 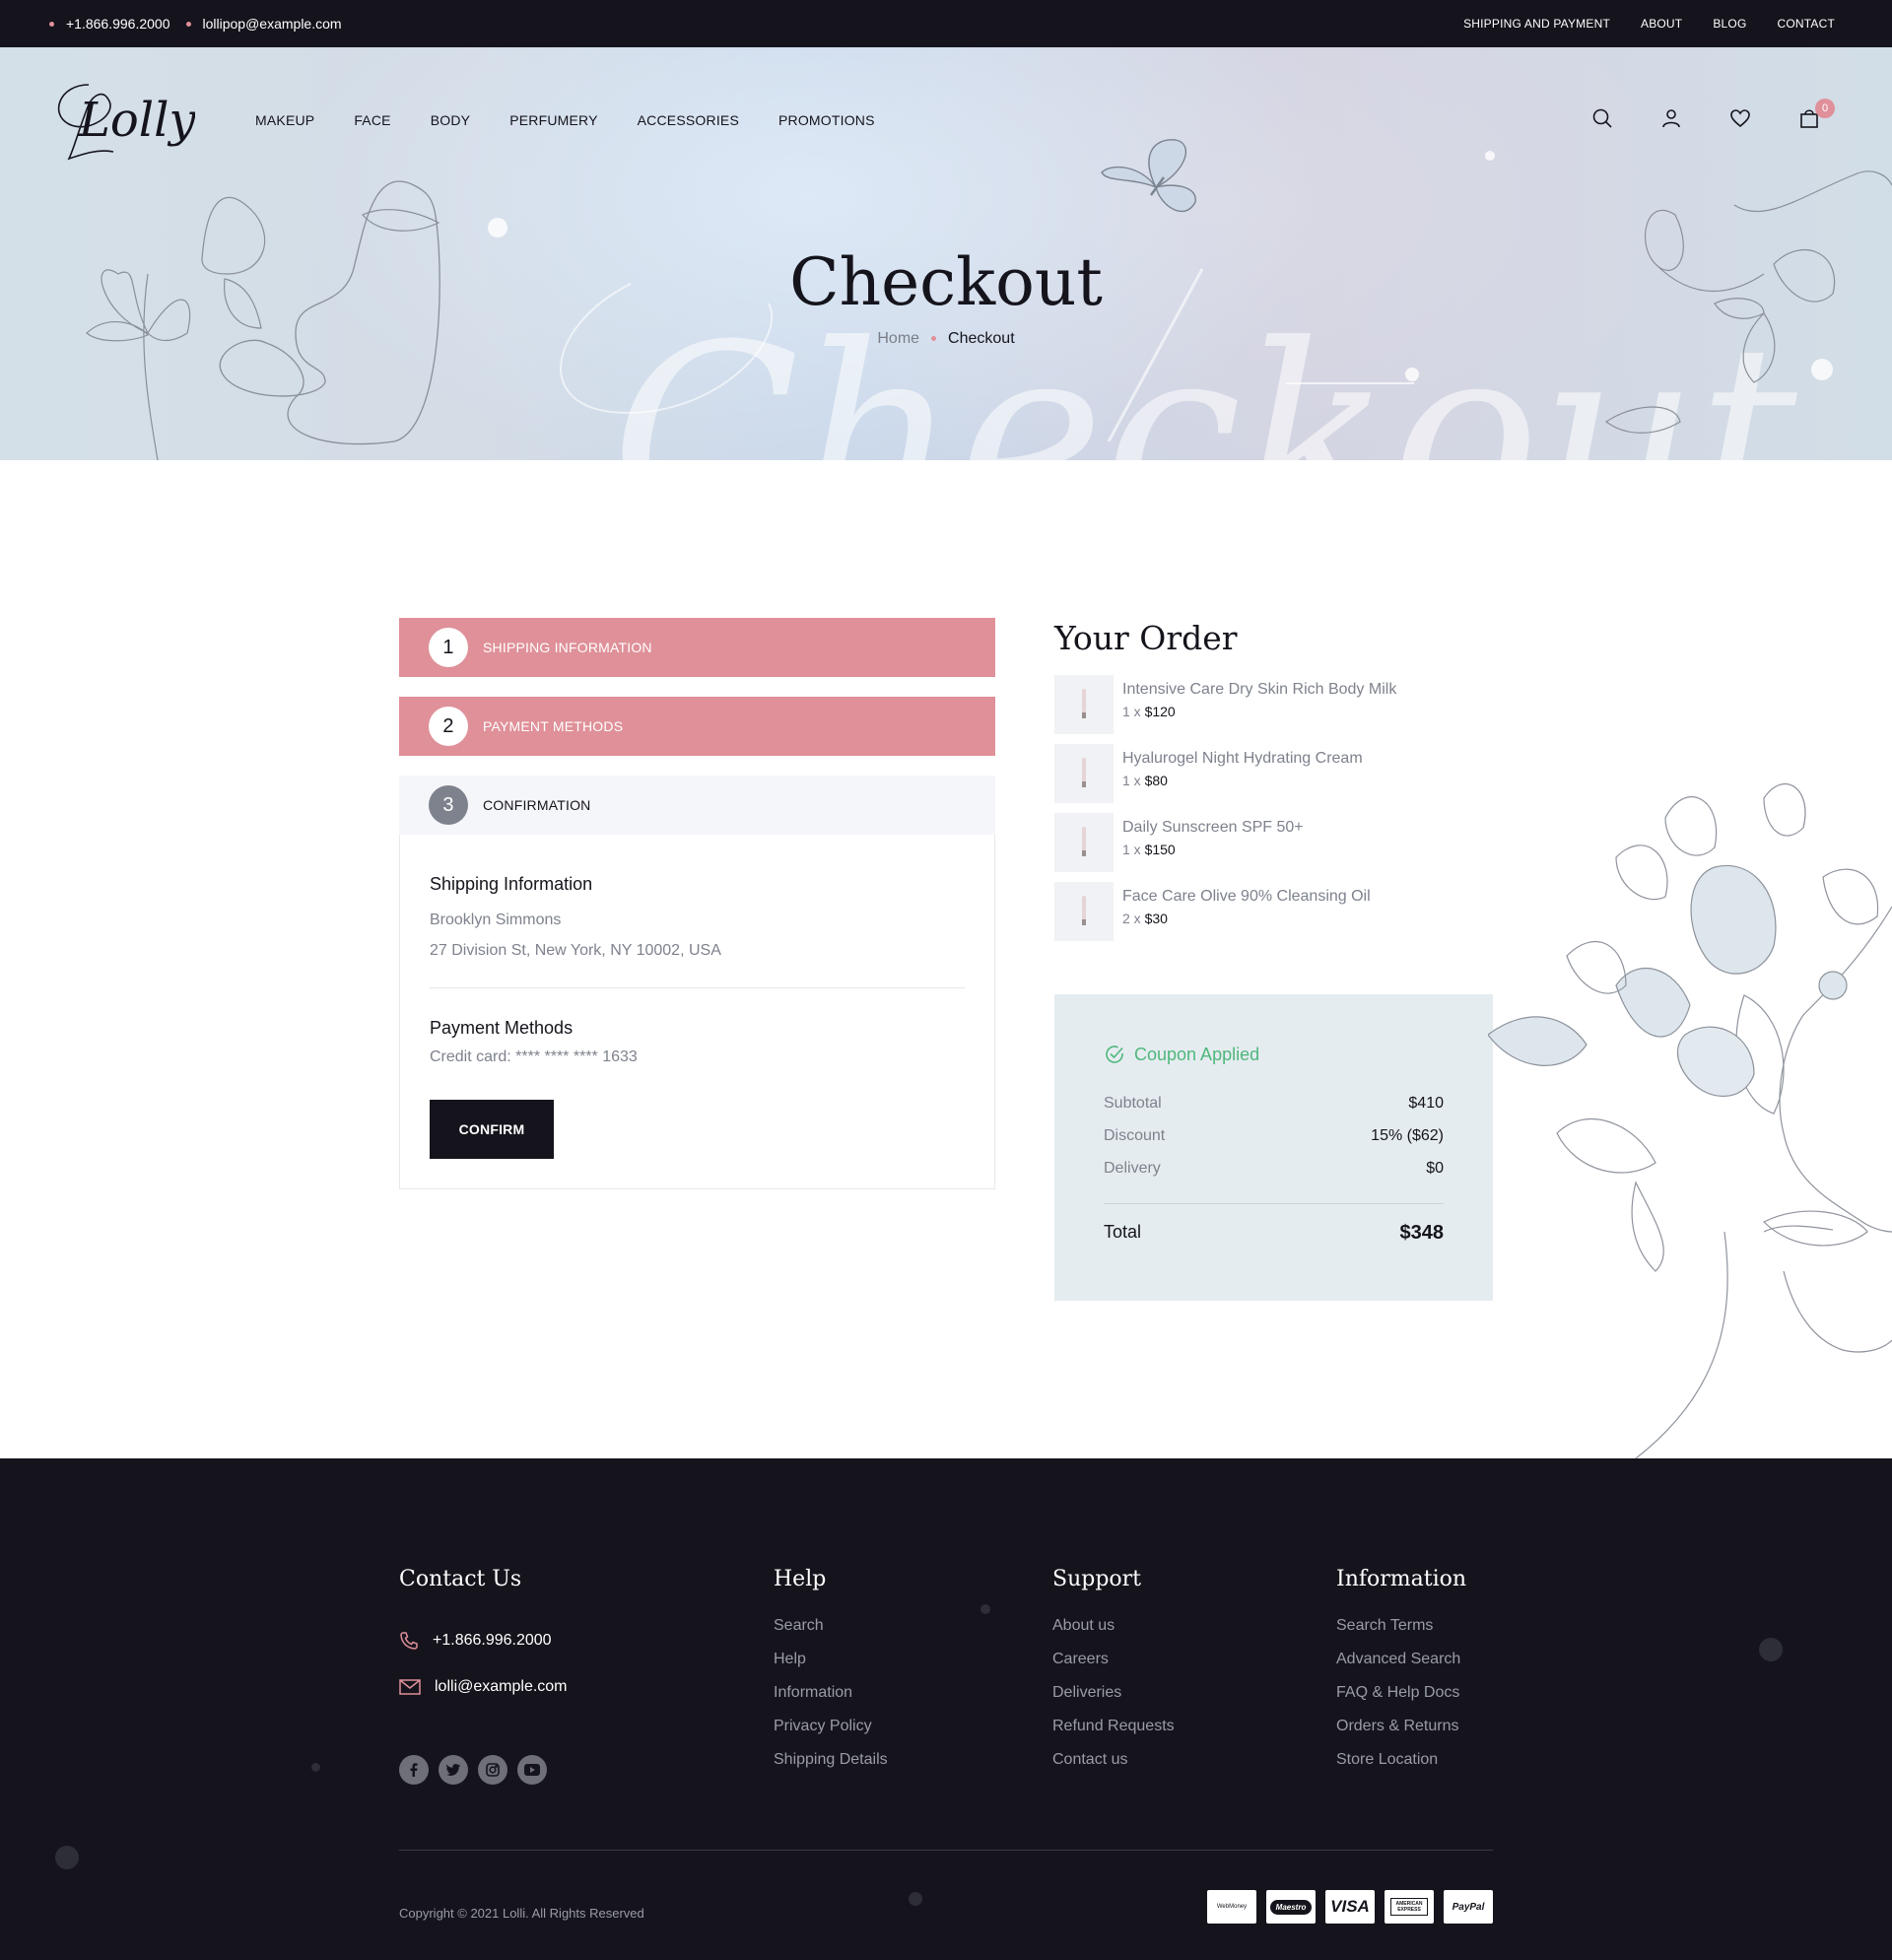 I want to click on footer-link: Store Location, so click(x=1401, y=1768).